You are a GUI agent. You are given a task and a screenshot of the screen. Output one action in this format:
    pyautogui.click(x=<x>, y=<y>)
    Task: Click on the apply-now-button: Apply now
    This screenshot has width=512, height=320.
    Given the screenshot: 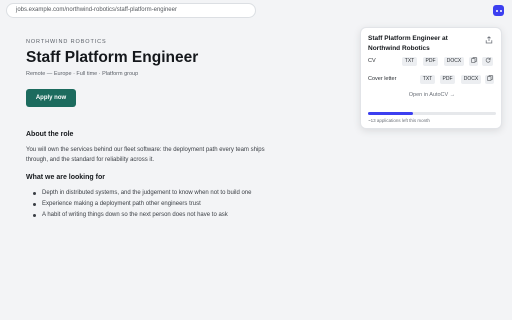 What is the action you would take?
    pyautogui.click(x=51, y=98)
    